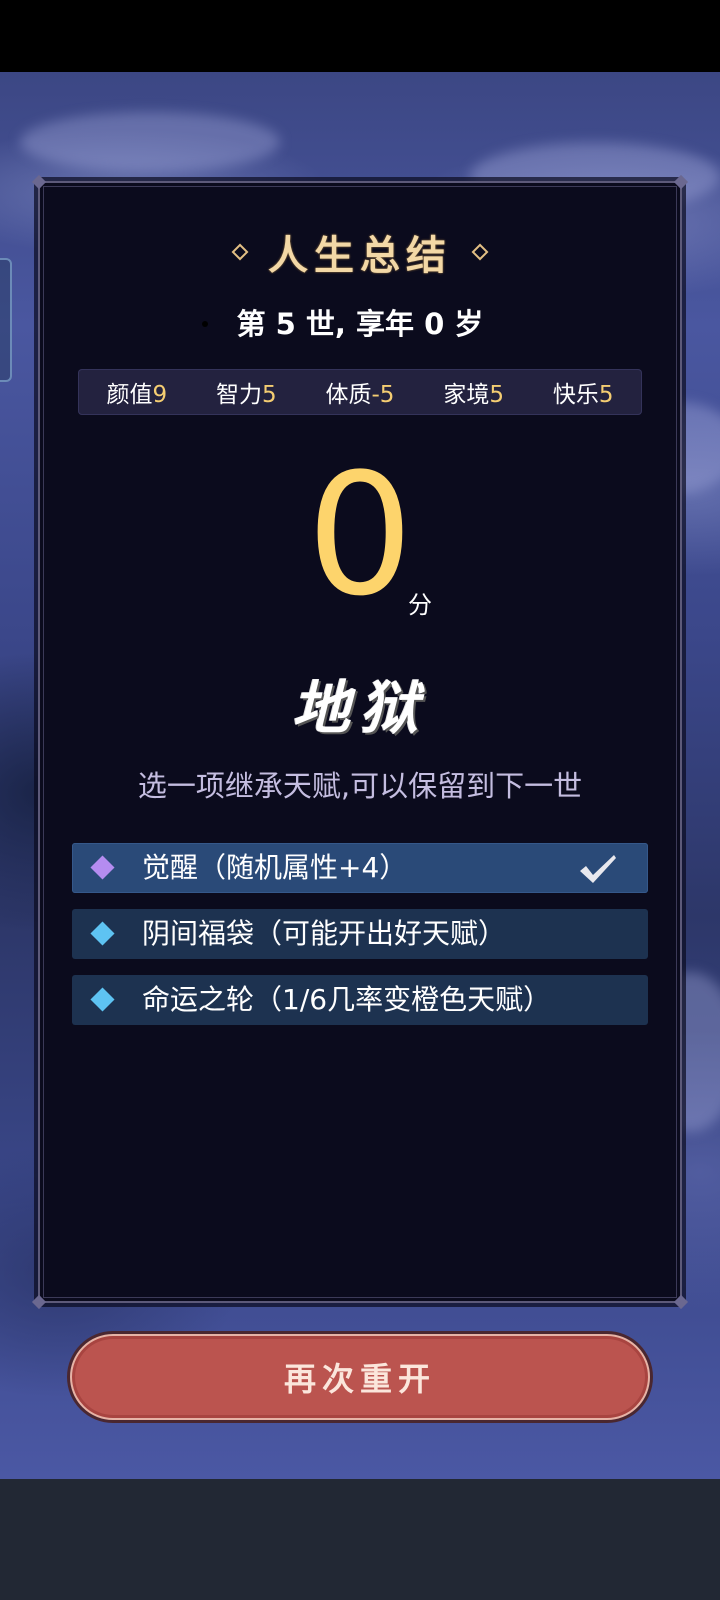 This screenshot has width=720, height=1600. What do you see at coordinates (275, 867) in the screenshot?
I see `talent-option-label: 觉醒（随机属性+4）` at bounding box center [275, 867].